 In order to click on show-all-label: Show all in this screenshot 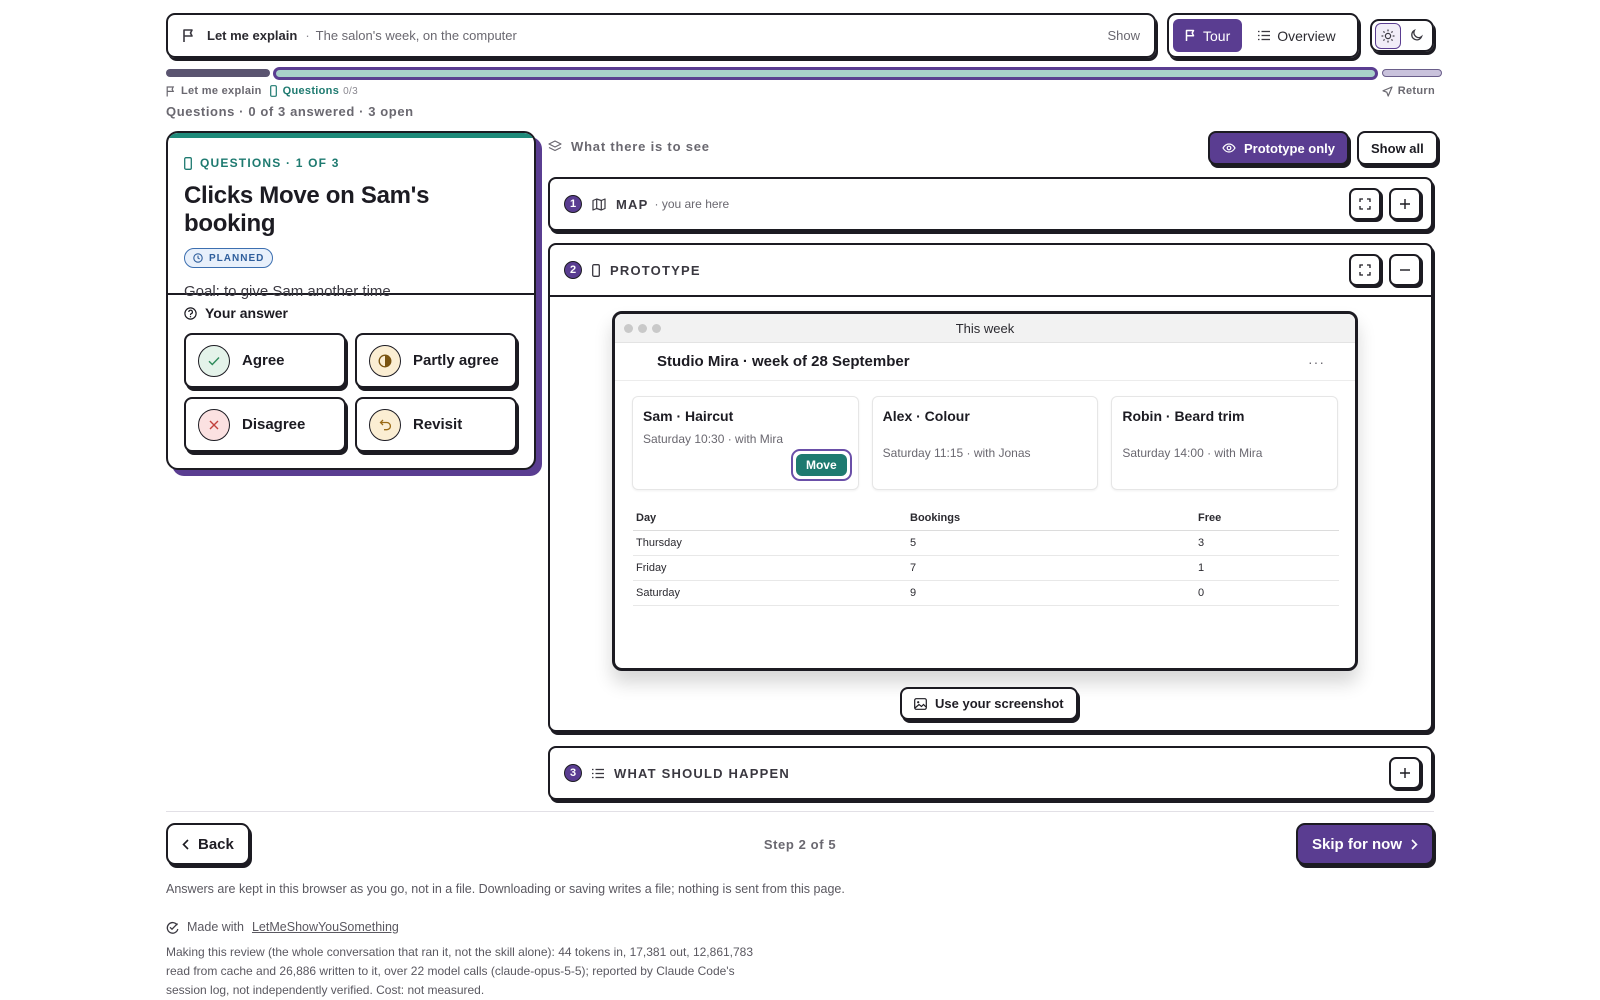, I will do `click(1397, 148)`.